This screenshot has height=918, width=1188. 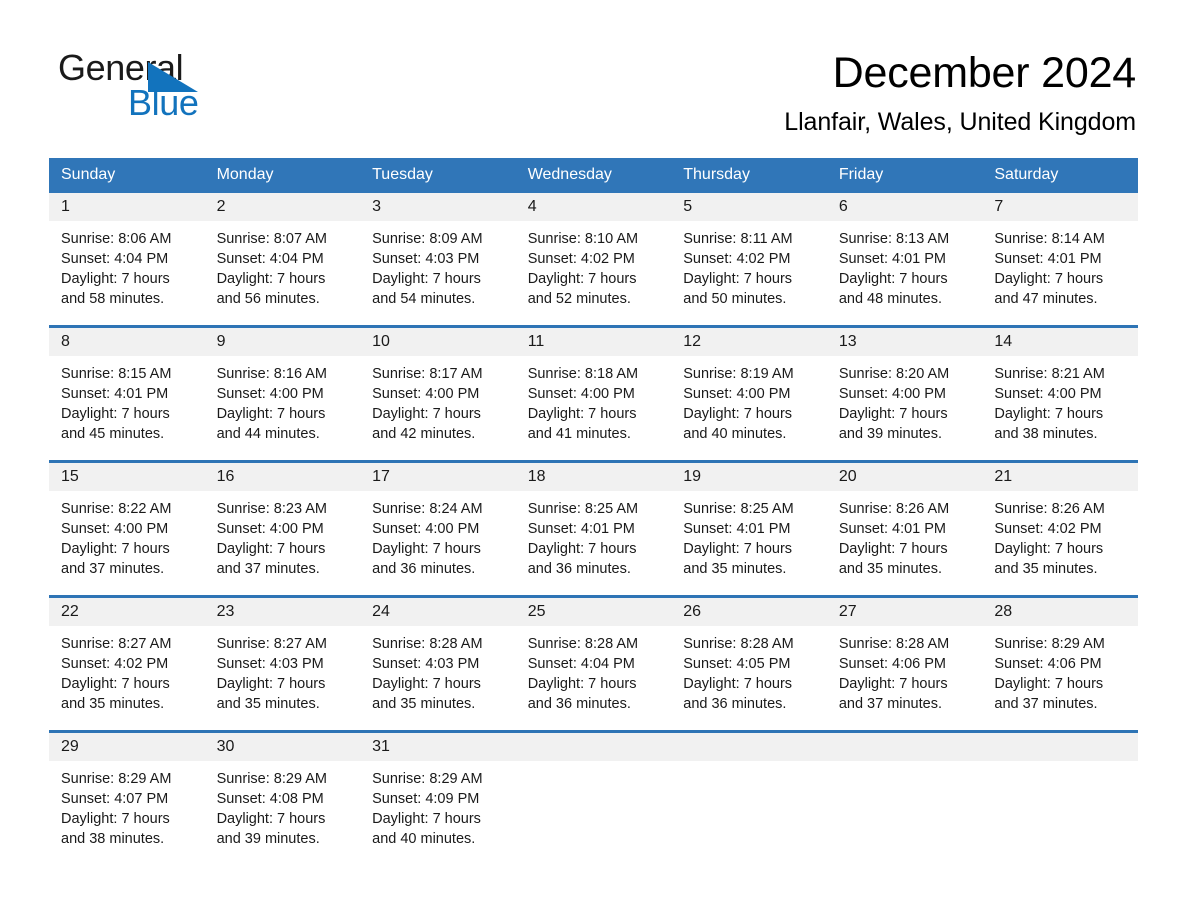 I want to click on sunrise-text: Sunrise: 8:29 AM, so click(x=116, y=779).